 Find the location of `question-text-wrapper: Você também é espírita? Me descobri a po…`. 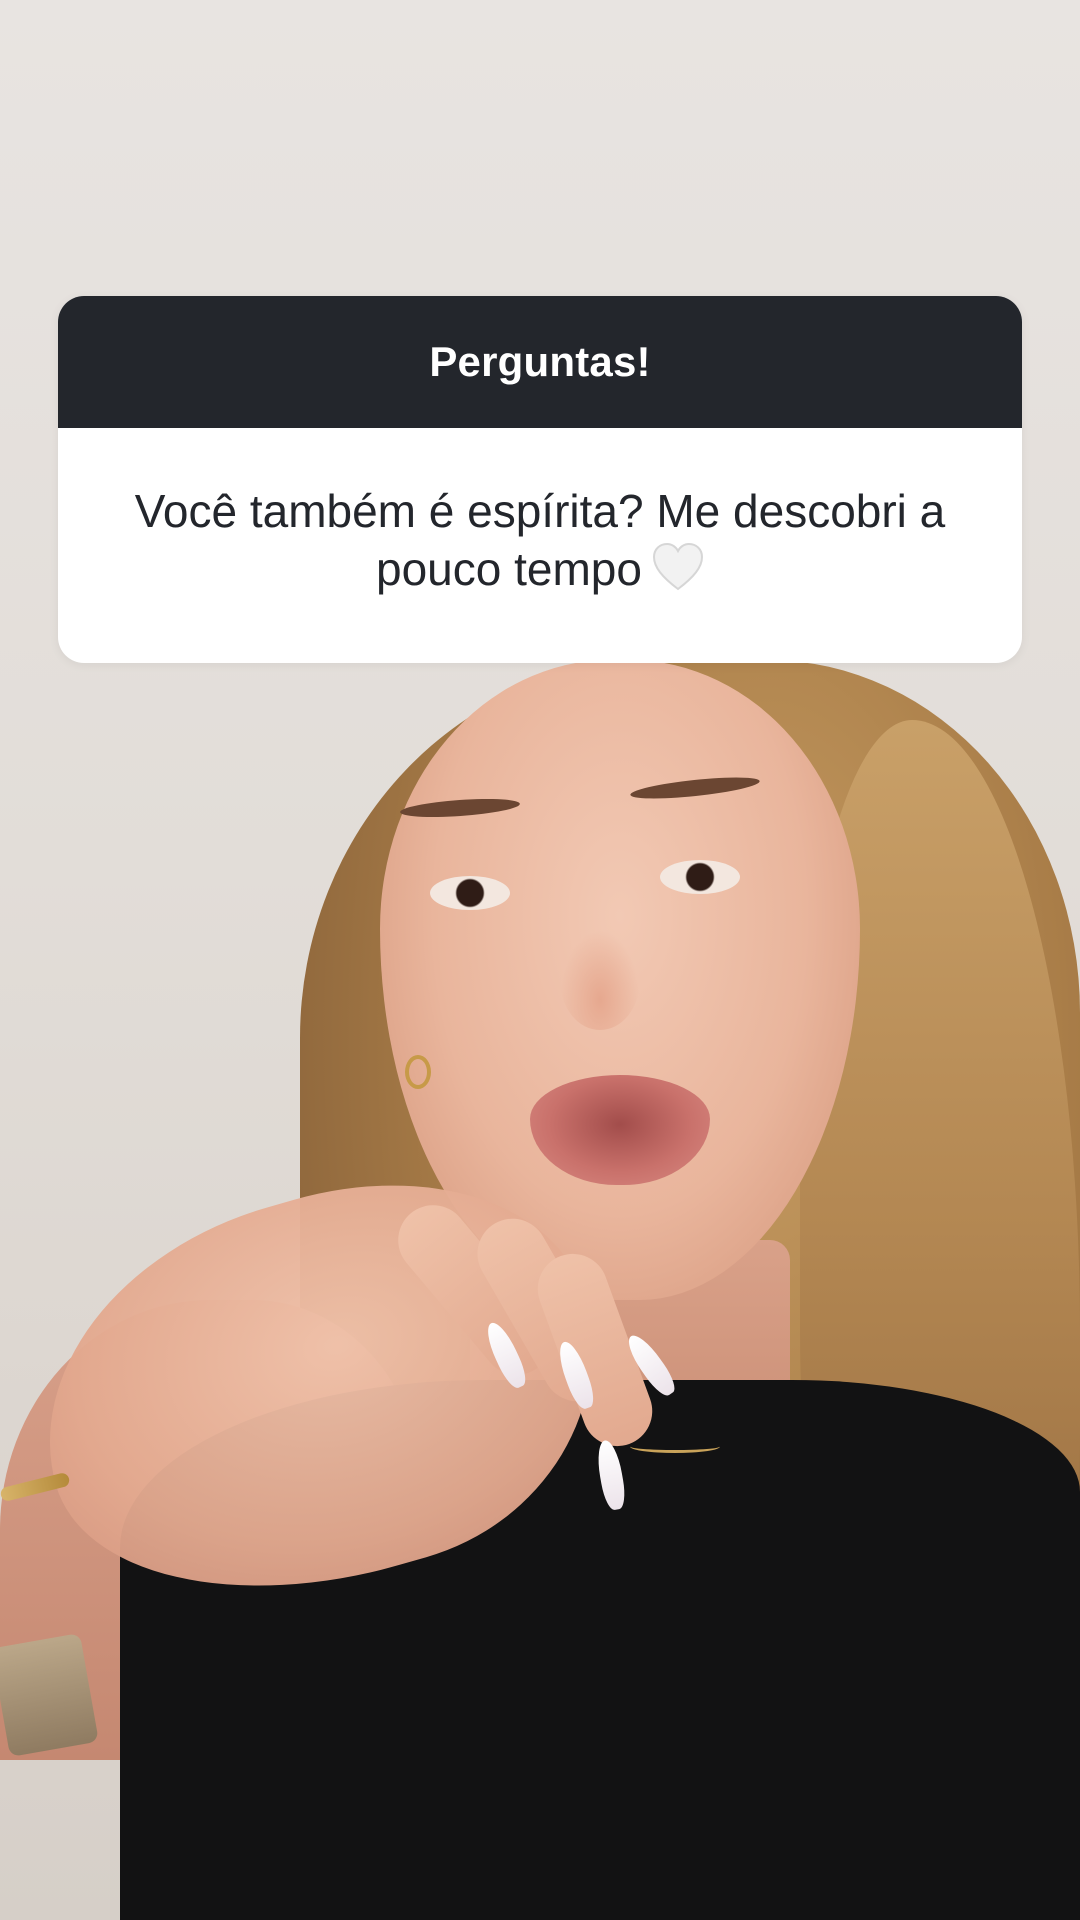

question-text-wrapper: Você também é espírita? Me descobri a po… is located at coordinates (540, 543).